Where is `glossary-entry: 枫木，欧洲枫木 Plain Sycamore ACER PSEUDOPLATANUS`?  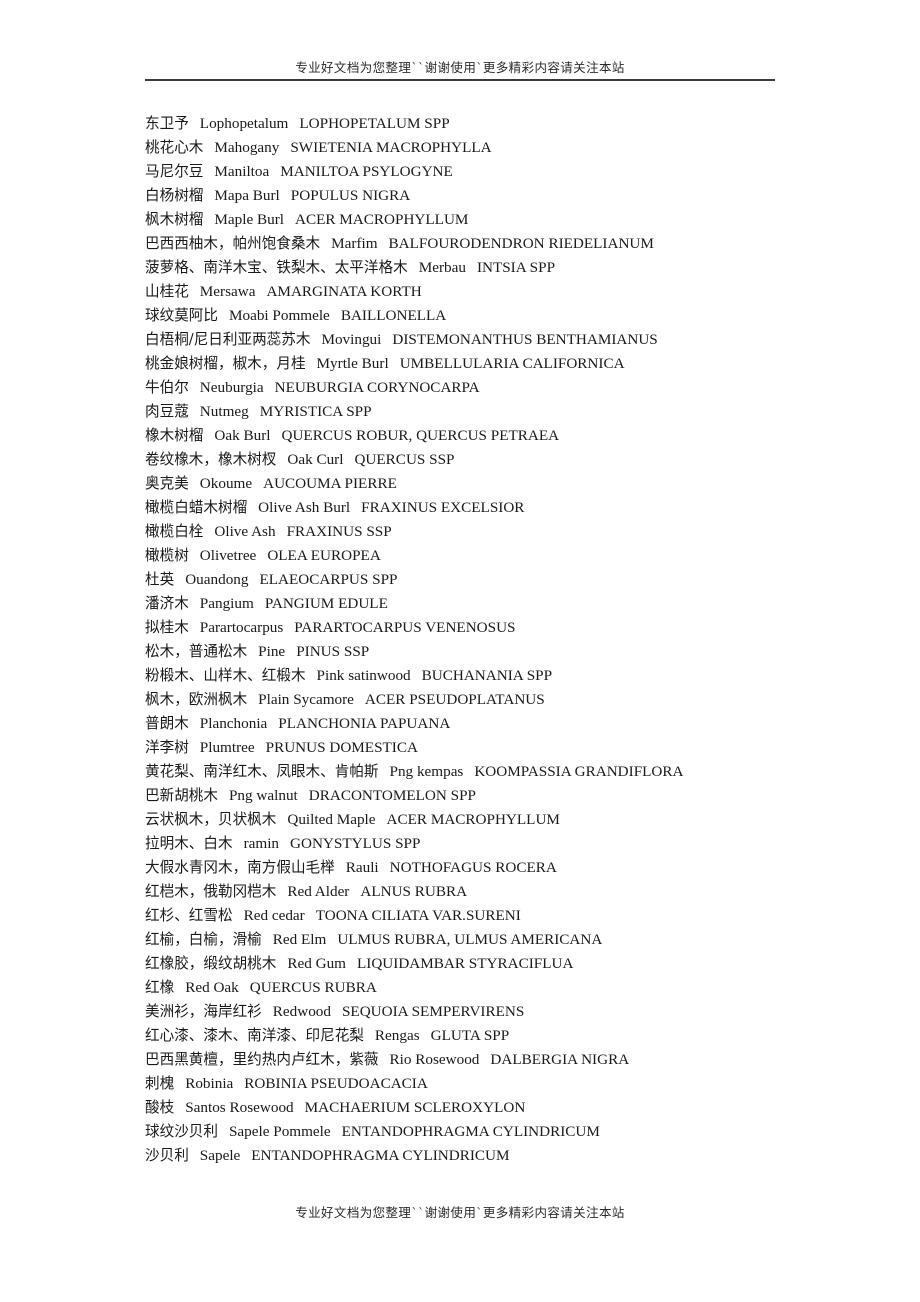 glossary-entry: 枫木，欧洲枫木 Plain Sycamore ACER PSEUDOPLATANUS is located at coordinates (495, 700).